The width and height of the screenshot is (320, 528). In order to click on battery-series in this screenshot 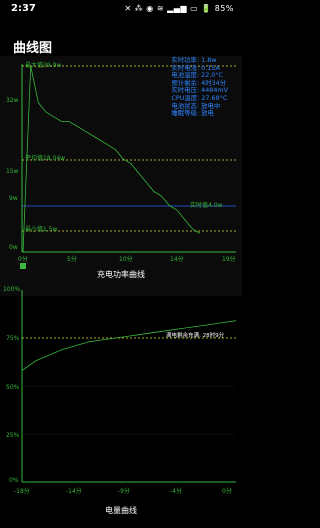, I will do `click(129, 345)`.